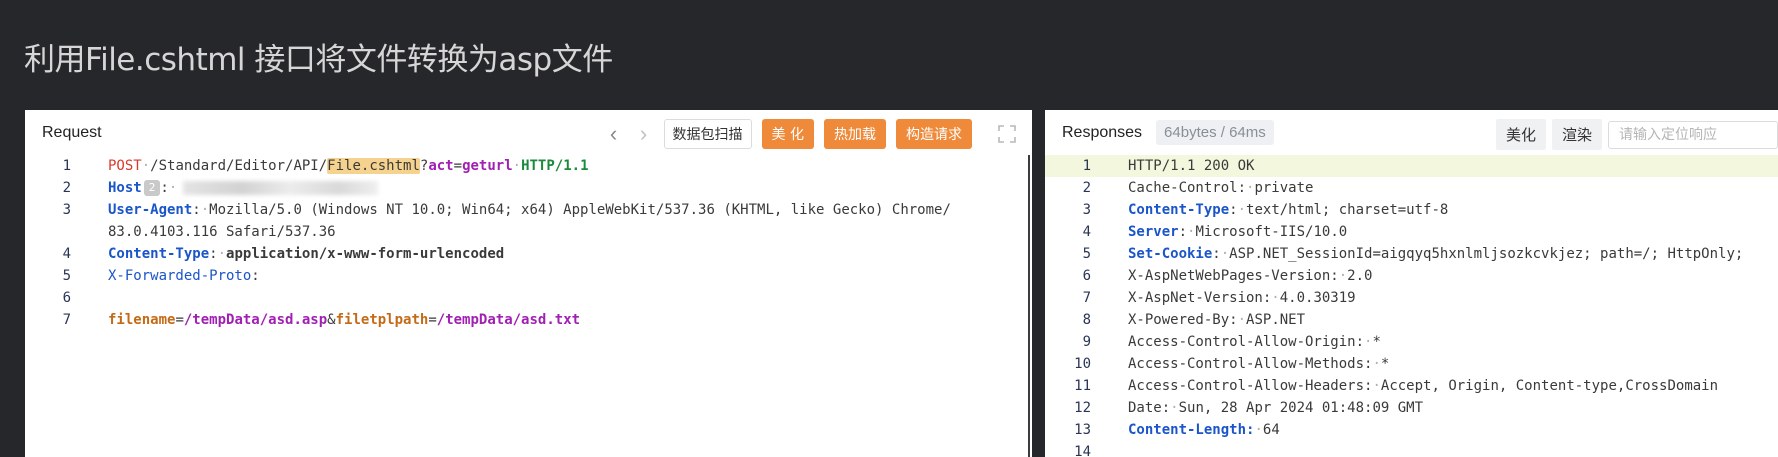 This screenshot has width=1778, height=457. I want to click on code-line: 10 Access-Control-Allow-Methods:·*, so click(1411, 364).